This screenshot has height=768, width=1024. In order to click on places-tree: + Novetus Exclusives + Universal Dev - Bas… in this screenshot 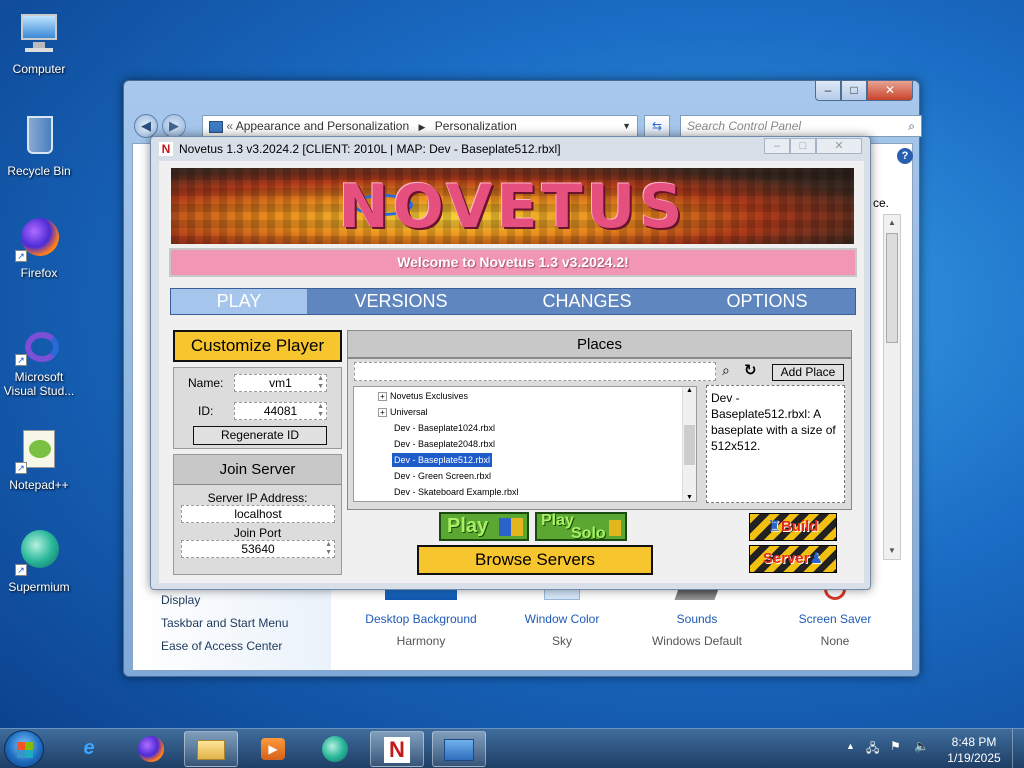, I will do `click(525, 444)`.